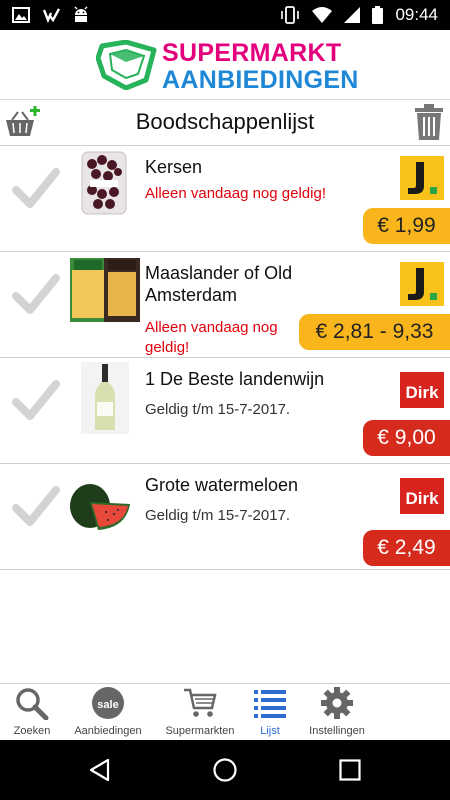  What do you see at coordinates (352, 15) in the screenshot?
I see `signal-icon` at bounding box center [352, 15].